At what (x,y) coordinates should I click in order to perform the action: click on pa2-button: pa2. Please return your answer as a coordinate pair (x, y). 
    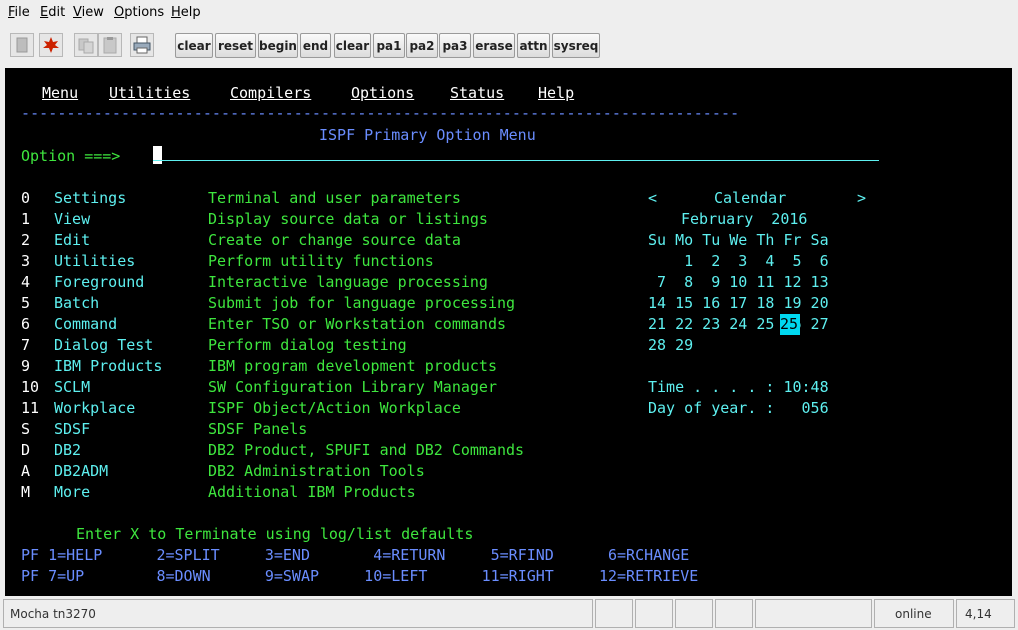
    Looking at the image, I should click on (422, 45).